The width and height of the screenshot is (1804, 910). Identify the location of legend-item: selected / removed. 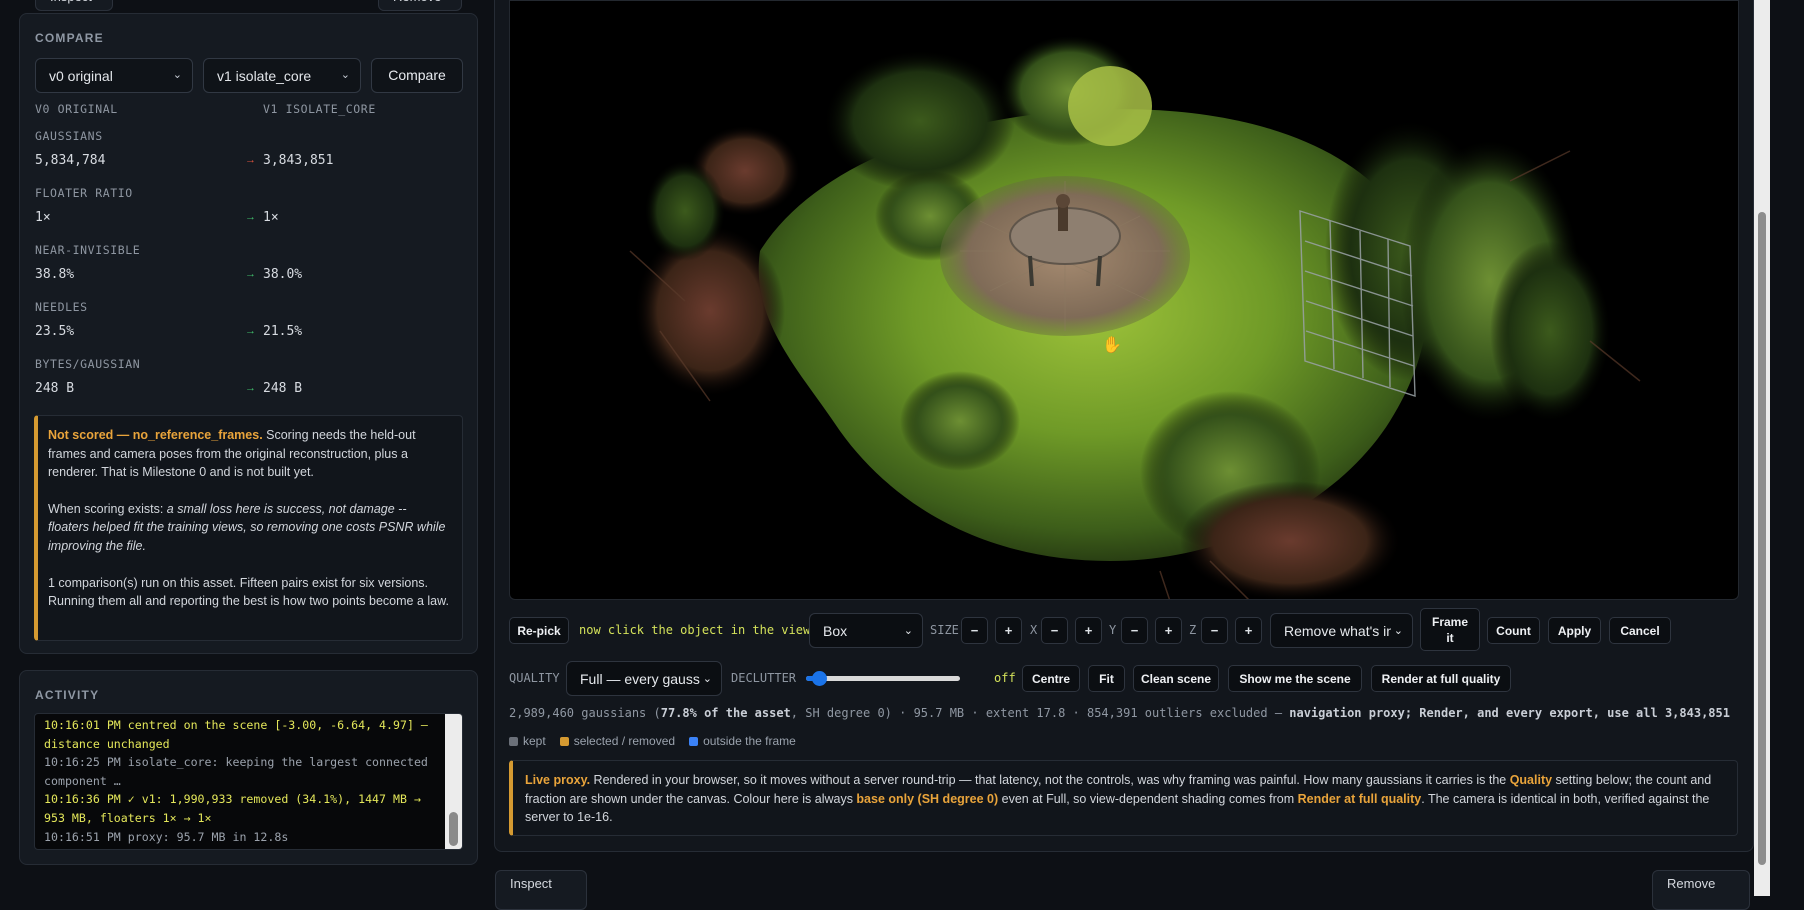
(617, 741).